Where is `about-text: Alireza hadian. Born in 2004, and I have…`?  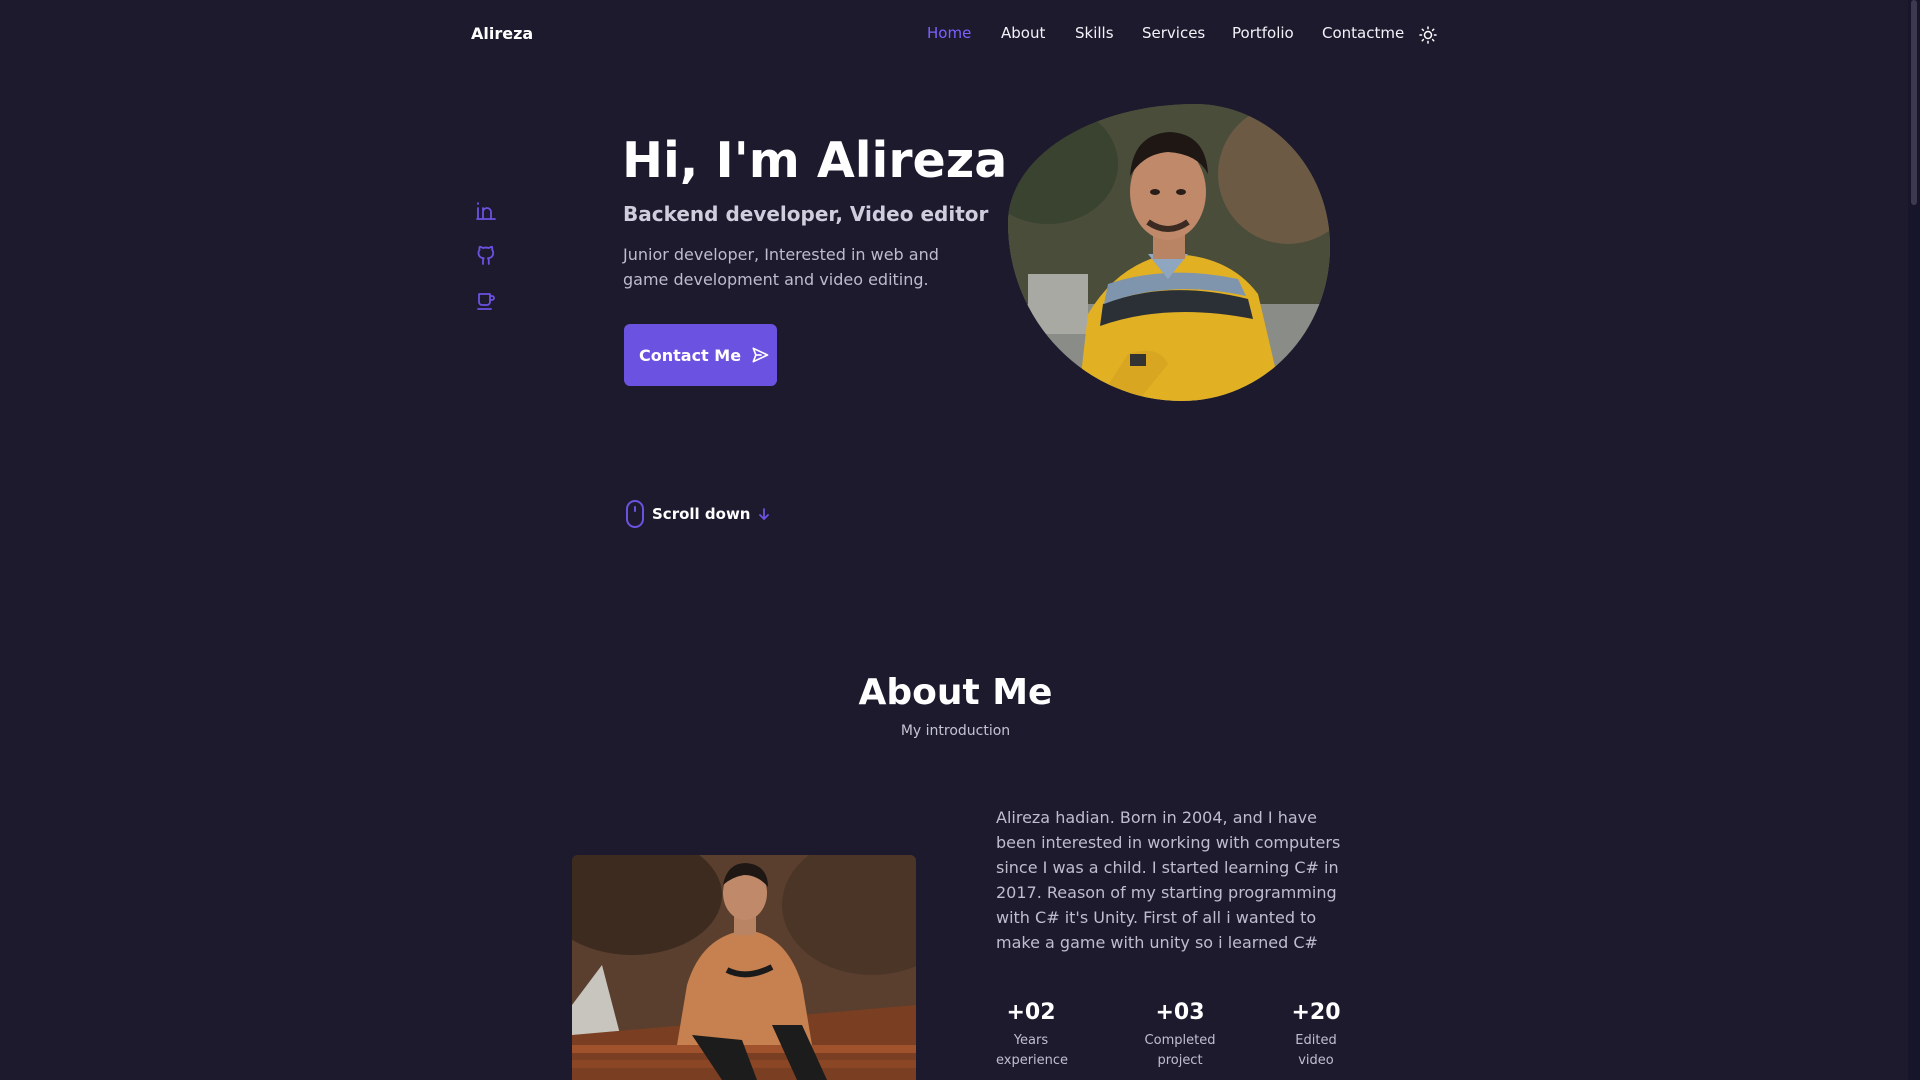
about-text: Alireza hadian. Born in 2004, and I have… is located at coordinates (1168, 880).